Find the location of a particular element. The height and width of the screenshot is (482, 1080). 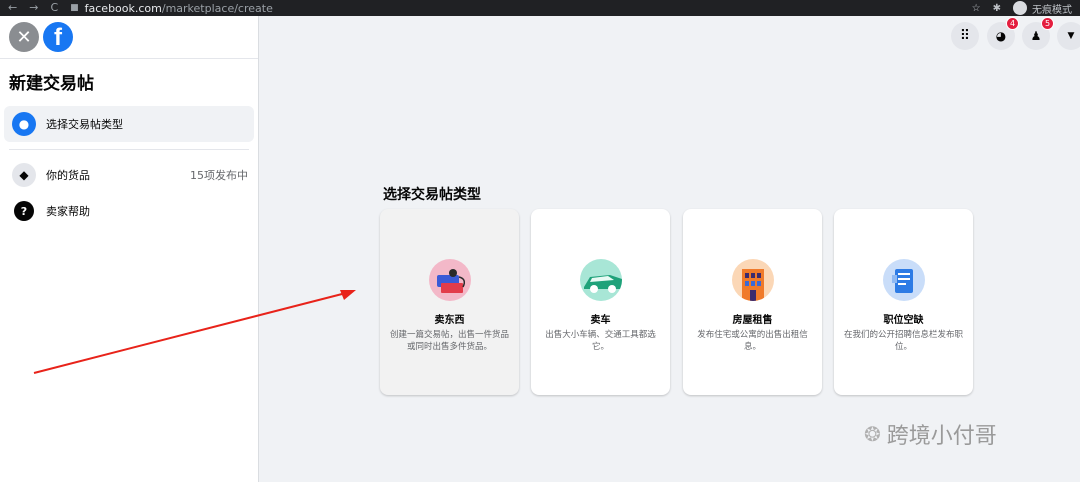

annotation-arrow is located at coordinates (194, 332).